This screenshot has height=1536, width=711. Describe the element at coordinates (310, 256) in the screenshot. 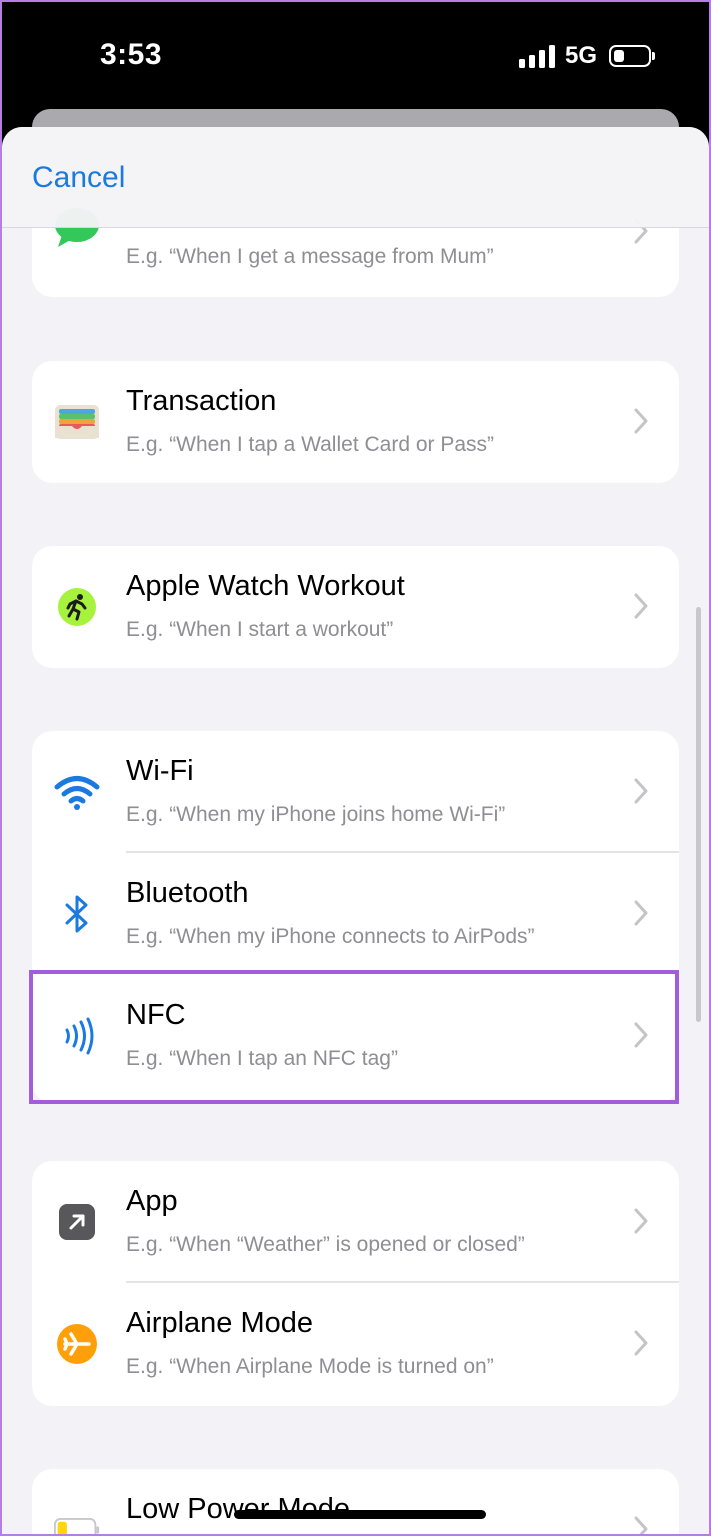

I see `trigger-subtitle: E.g. “When I get a message from Mum”` at that location.